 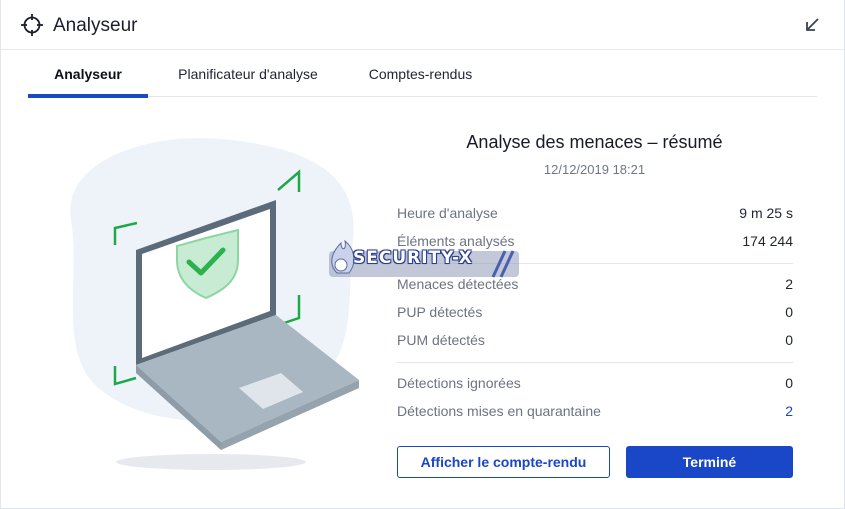 I want to click on row-threats-detected-value: 2, so click(x=789, y=284).